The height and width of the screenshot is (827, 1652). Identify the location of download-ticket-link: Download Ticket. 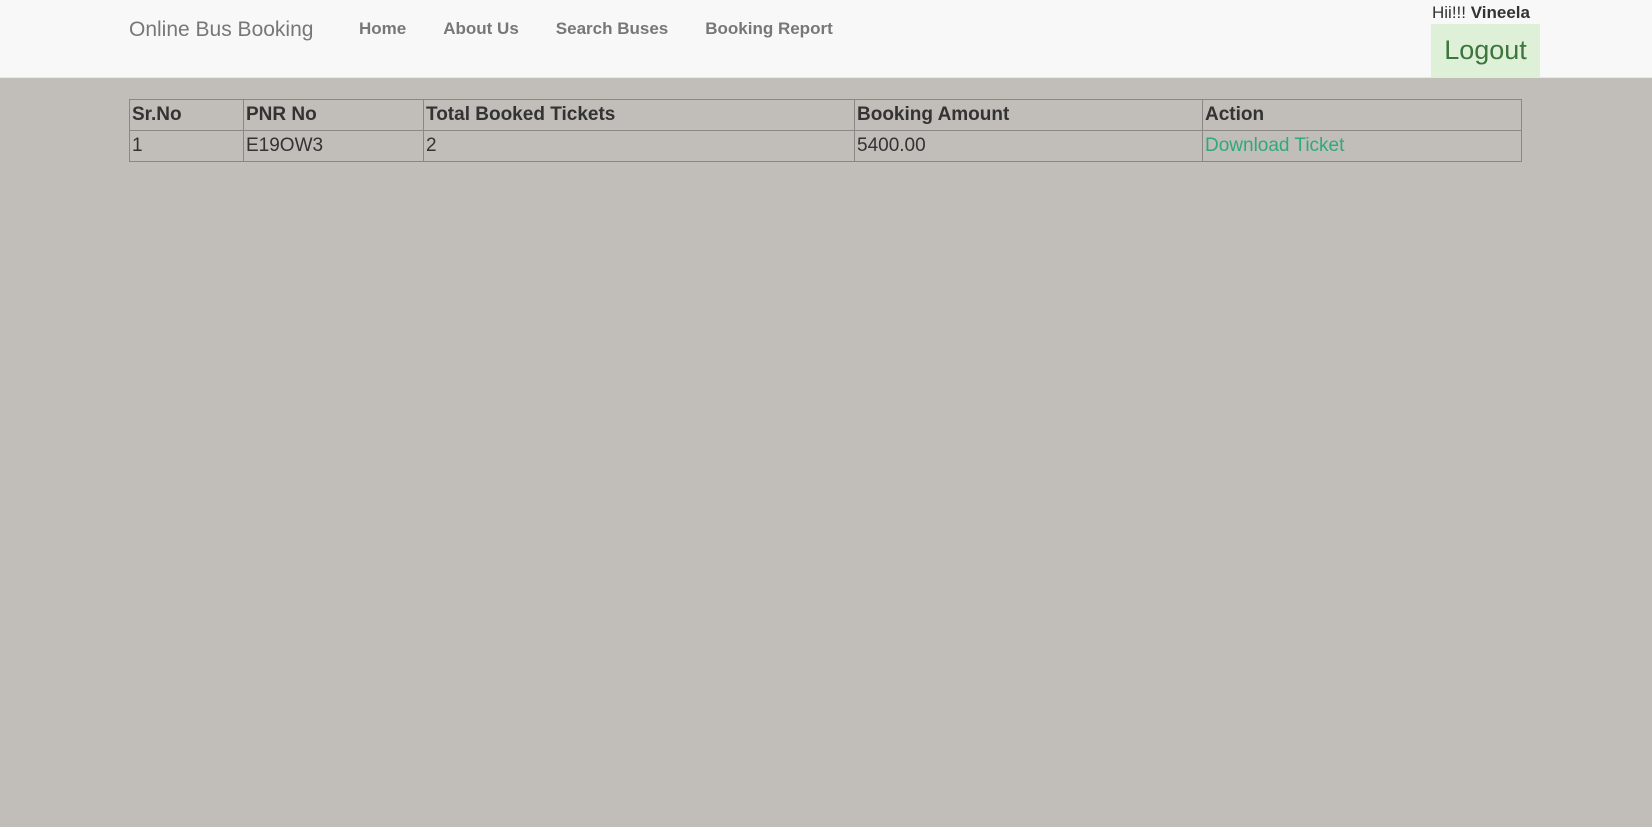
(1274, 145).